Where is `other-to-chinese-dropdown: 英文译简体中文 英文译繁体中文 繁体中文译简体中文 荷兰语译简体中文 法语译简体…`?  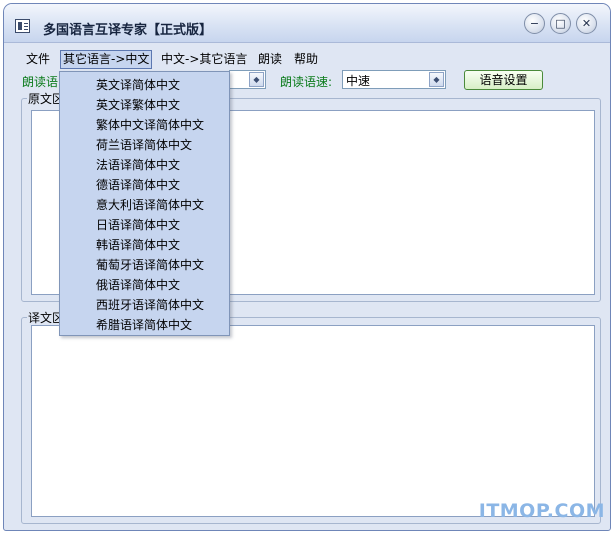
other-to-chinese-dropdown: 英文译简体中文 英文译繁体中文 繁体中文译简体中文 荷兰语译简体中文 法语译简体… is located at coordinates (144, 203).